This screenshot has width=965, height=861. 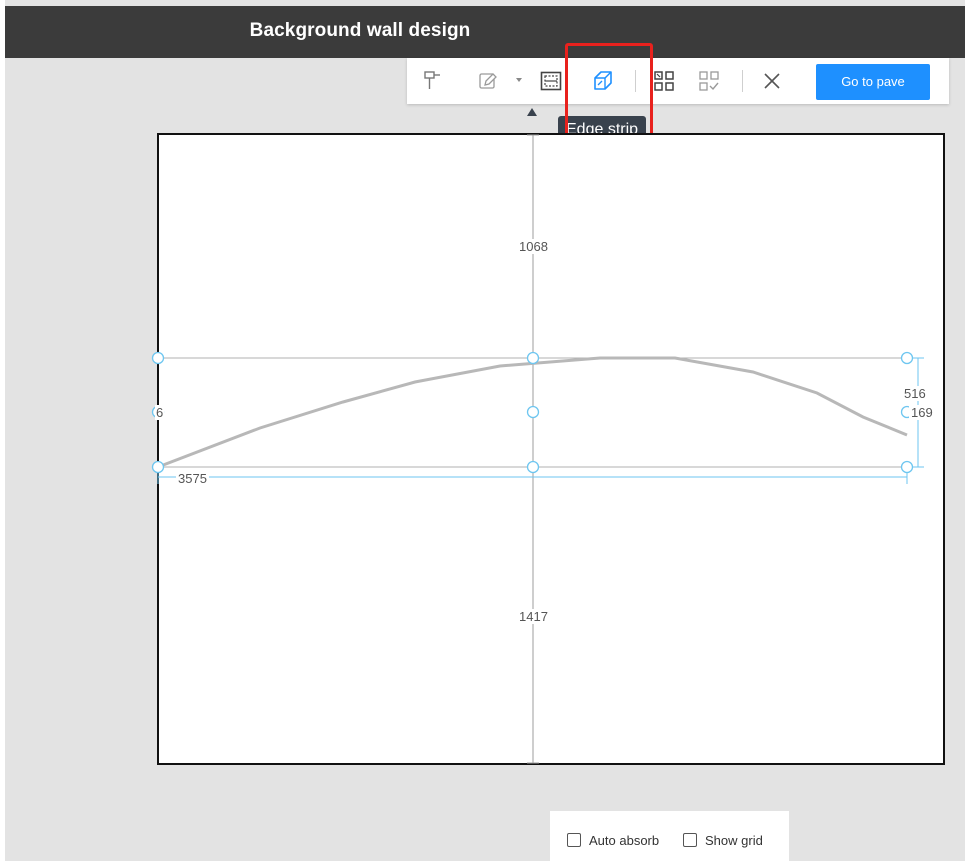 I want to click on show-grid-checkbox, so click(x=690, y=840).